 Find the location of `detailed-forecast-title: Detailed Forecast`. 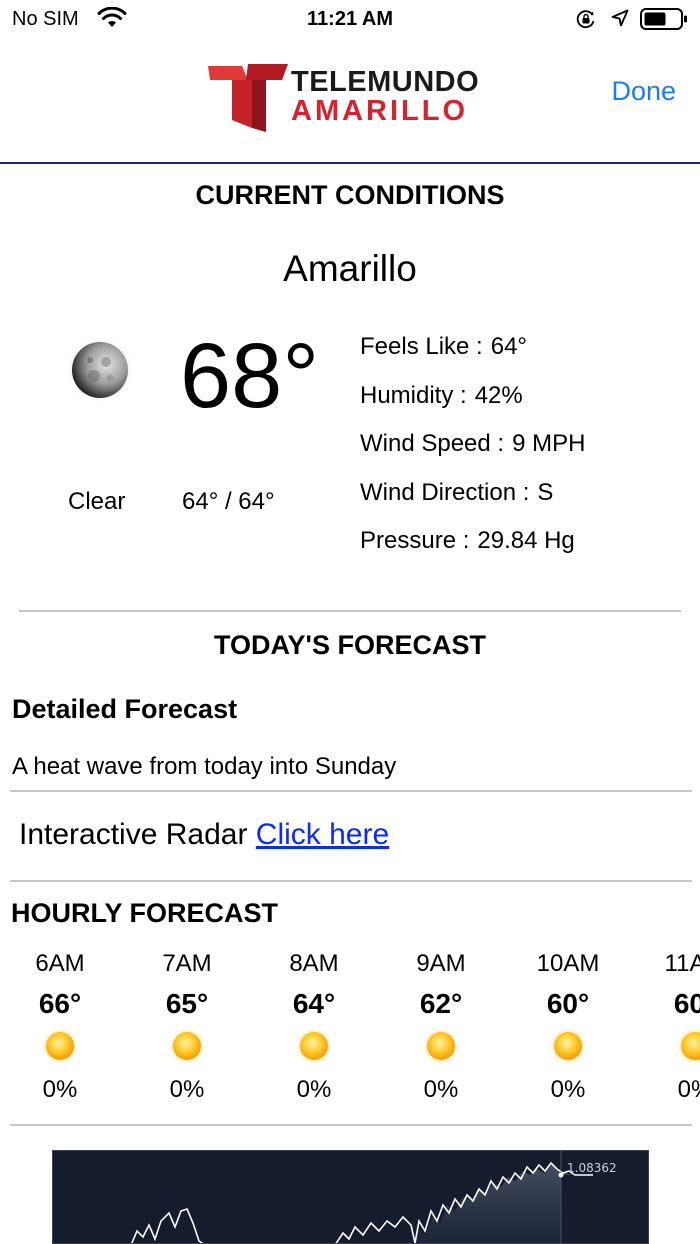

detailed-forecast-title: Detailed Forecast is located at coordinates (125, 709).